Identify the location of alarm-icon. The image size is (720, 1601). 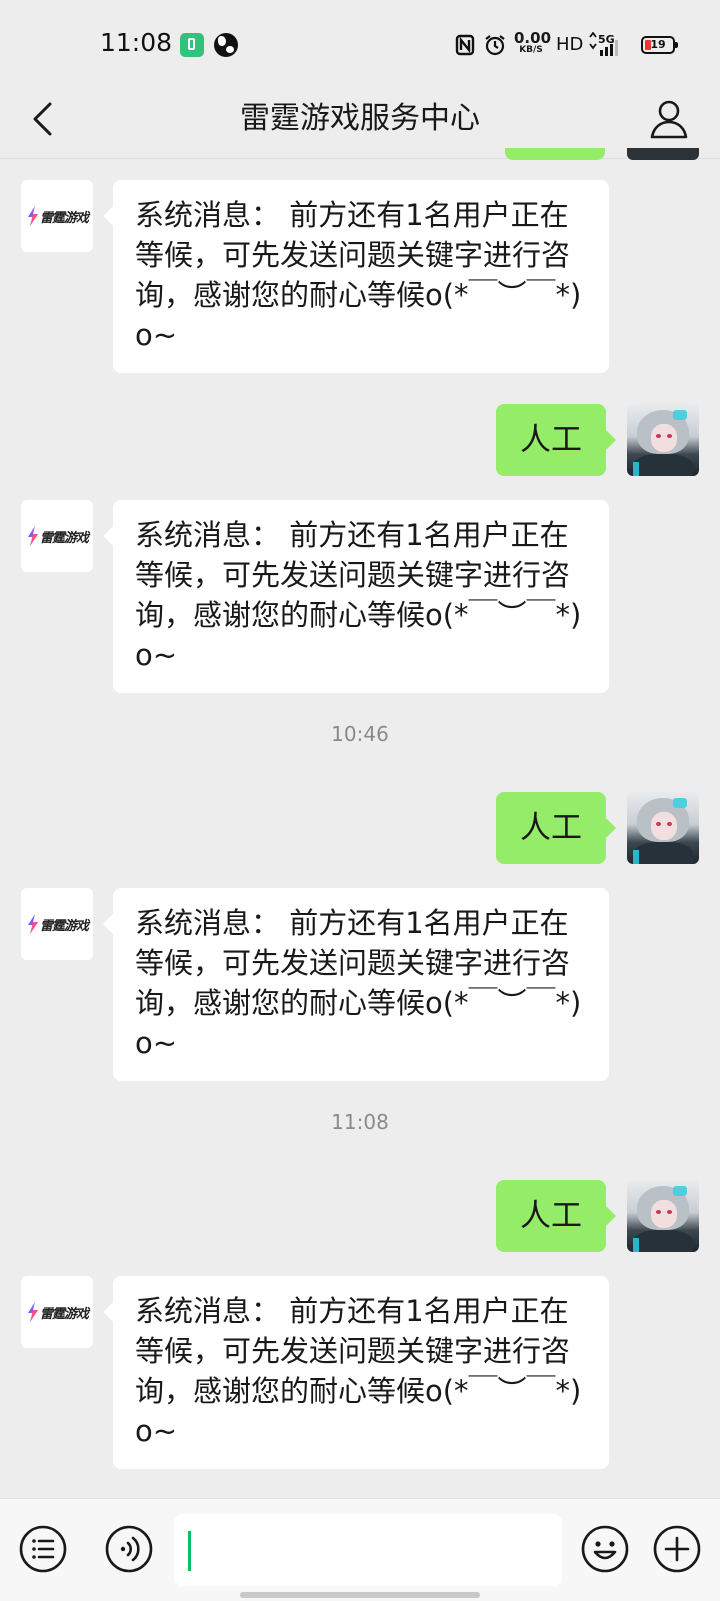
(495, 45).